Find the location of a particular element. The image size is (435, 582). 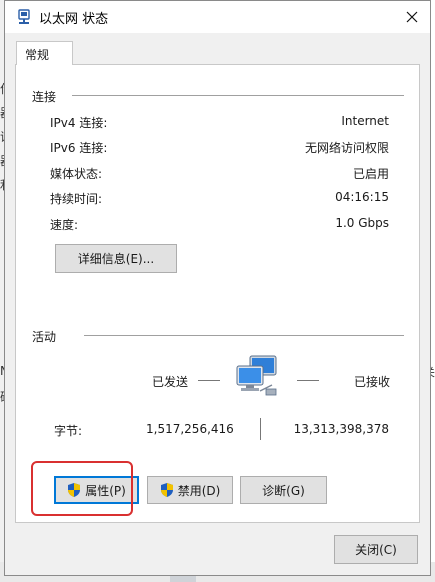

tab-general: 常规 is located at coordinates (44, 53).